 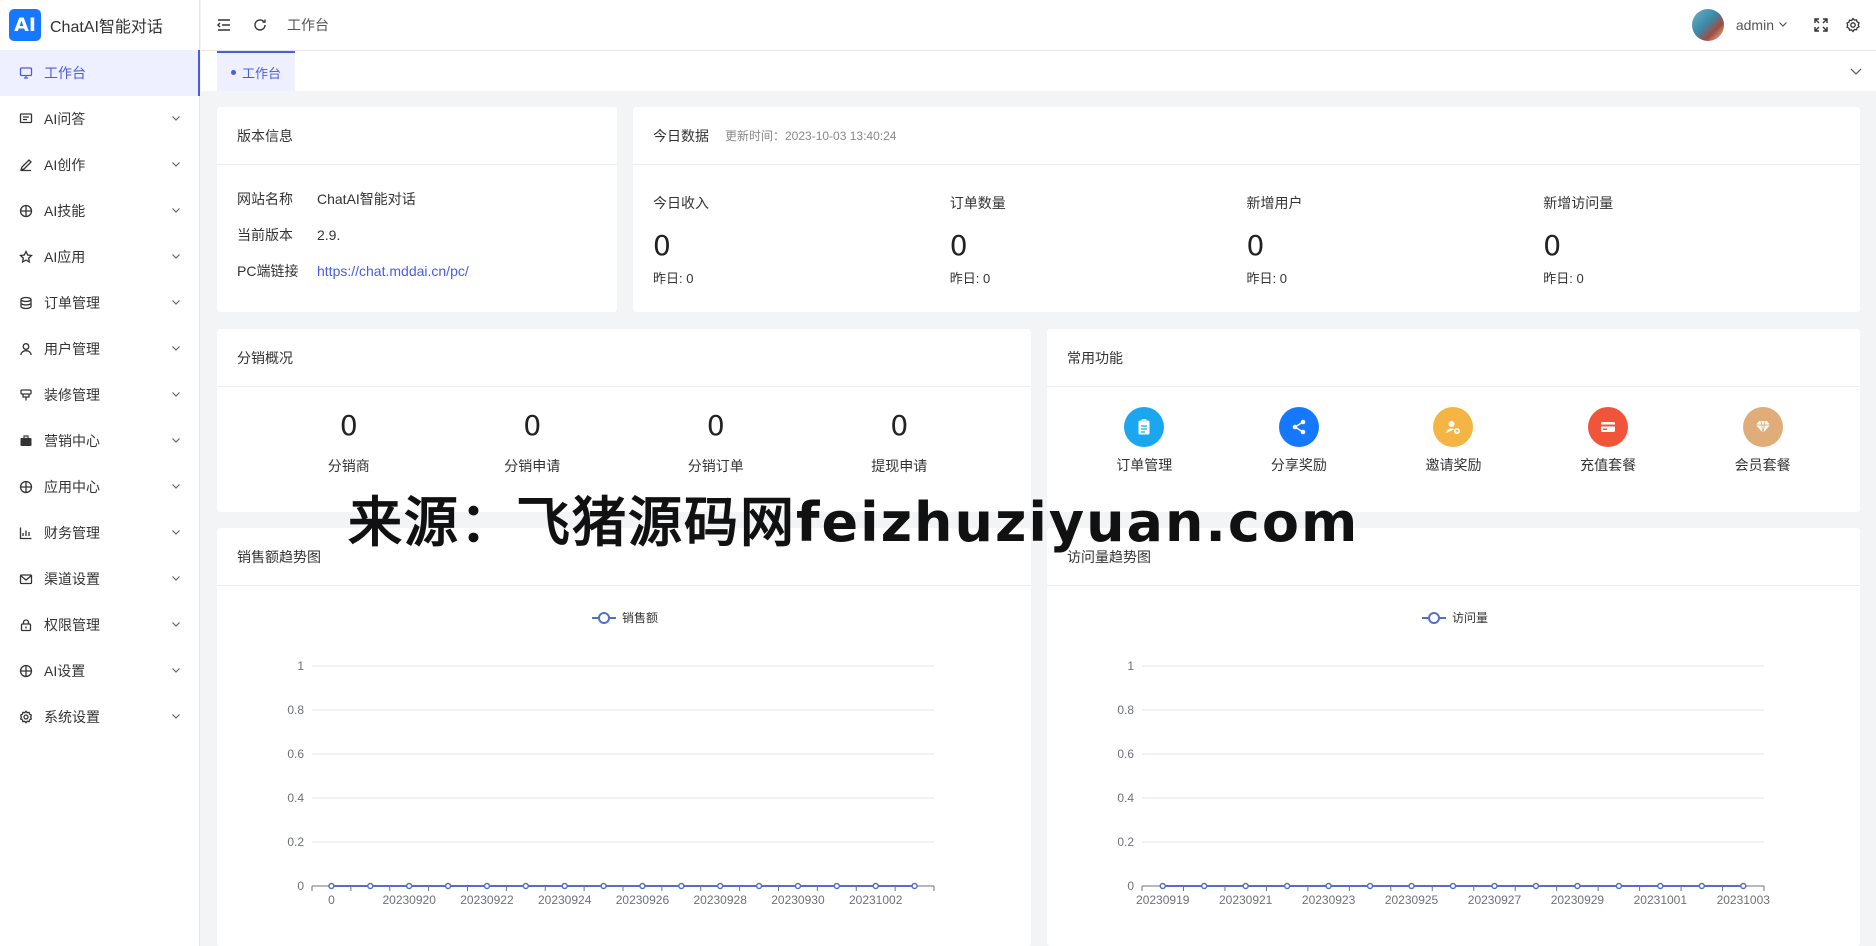 I want to click on breadcrumb: 工作台, so click(x=308, y=25).